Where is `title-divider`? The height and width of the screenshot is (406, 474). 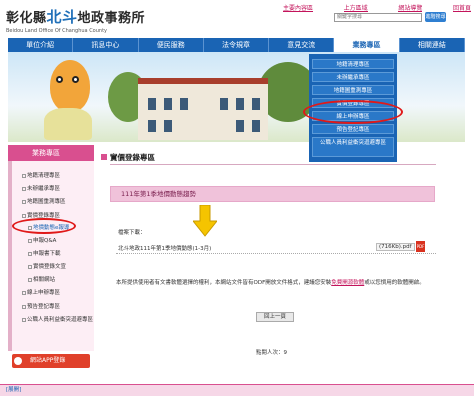 title-divider is located at coordinates (273, 164).